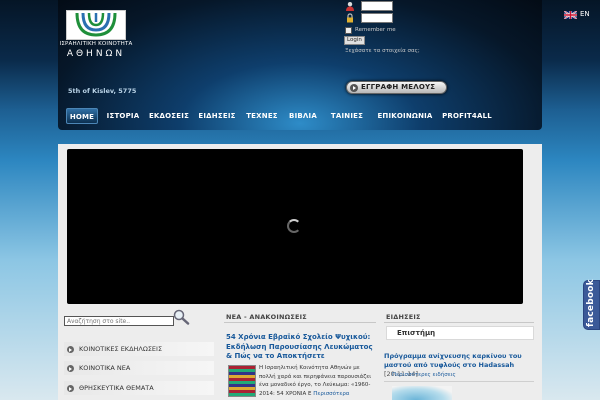 This screenshot has width=600, height=400. What do you see at coordinates (96, 44) in the screenshot?
I see `logo-subtitle: ΙΣΡΑΗΛΙΤΙΚΗ ΚΟΙΝΟΤΗΤΑ` at bounding box center [96, 44].